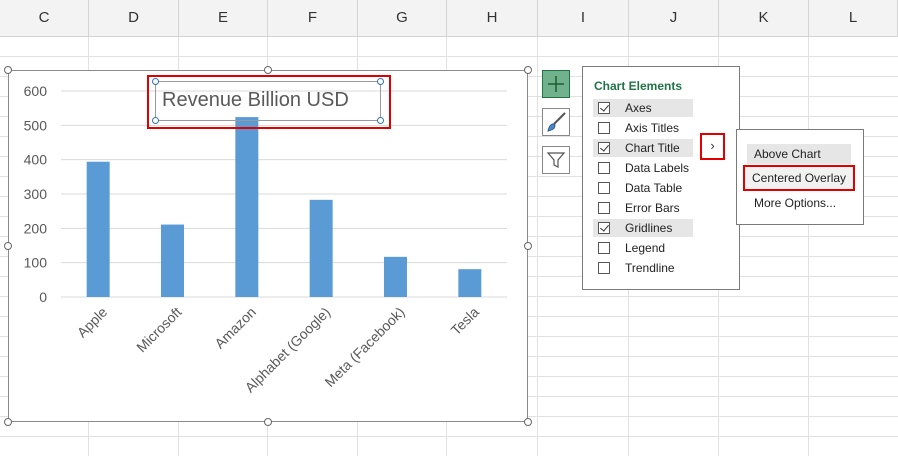 This screenshot has width=898, height=456. Describe the element at coordinates (604, 188) in the screenshot. I see `data-table-checkbox` at that location.